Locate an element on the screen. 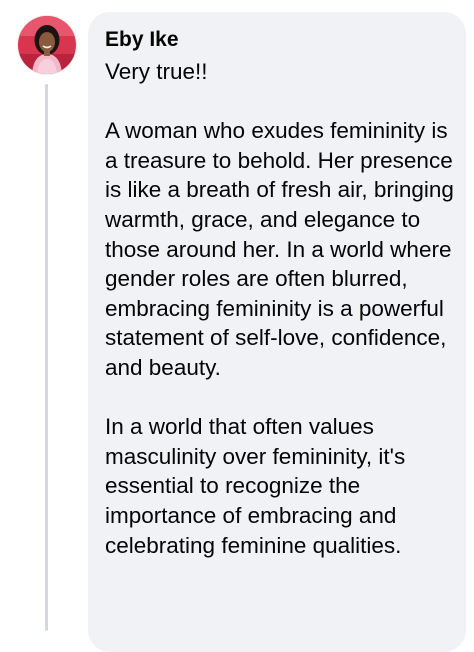  author-avatar is located at coordinates (47, 45).